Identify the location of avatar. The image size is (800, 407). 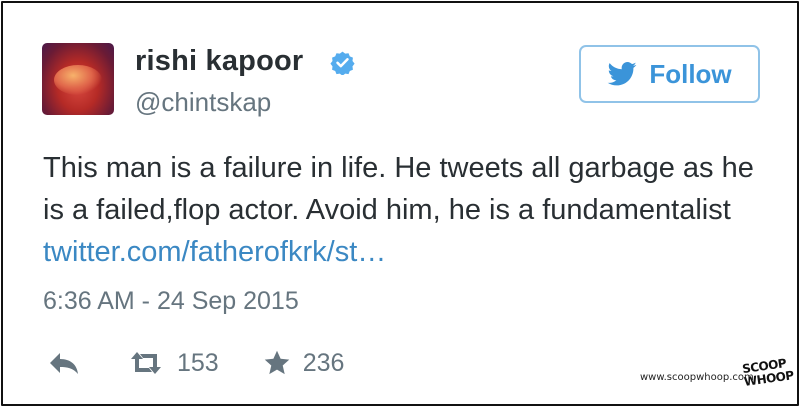
(78, 79).